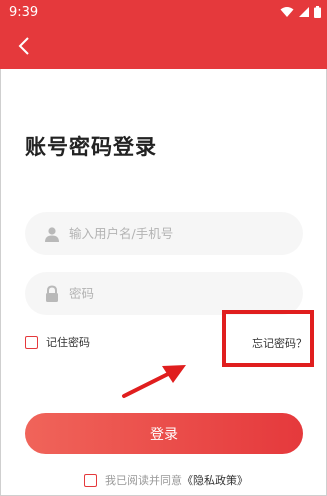 The height and width of the screenshot is (496, 327). What do you see at coordinates (143, 480) in the screenshot?
I see `agreement-text: 我已阅读并同意` at bounding box center [143, 480].